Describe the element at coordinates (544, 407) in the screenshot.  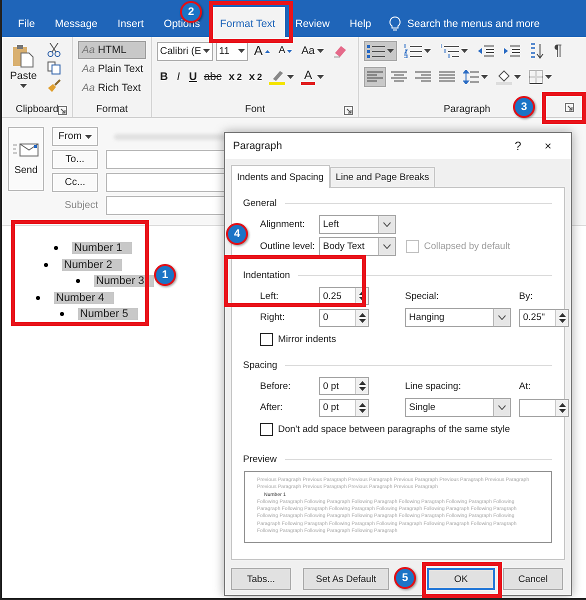
I see `at-field` at that location.